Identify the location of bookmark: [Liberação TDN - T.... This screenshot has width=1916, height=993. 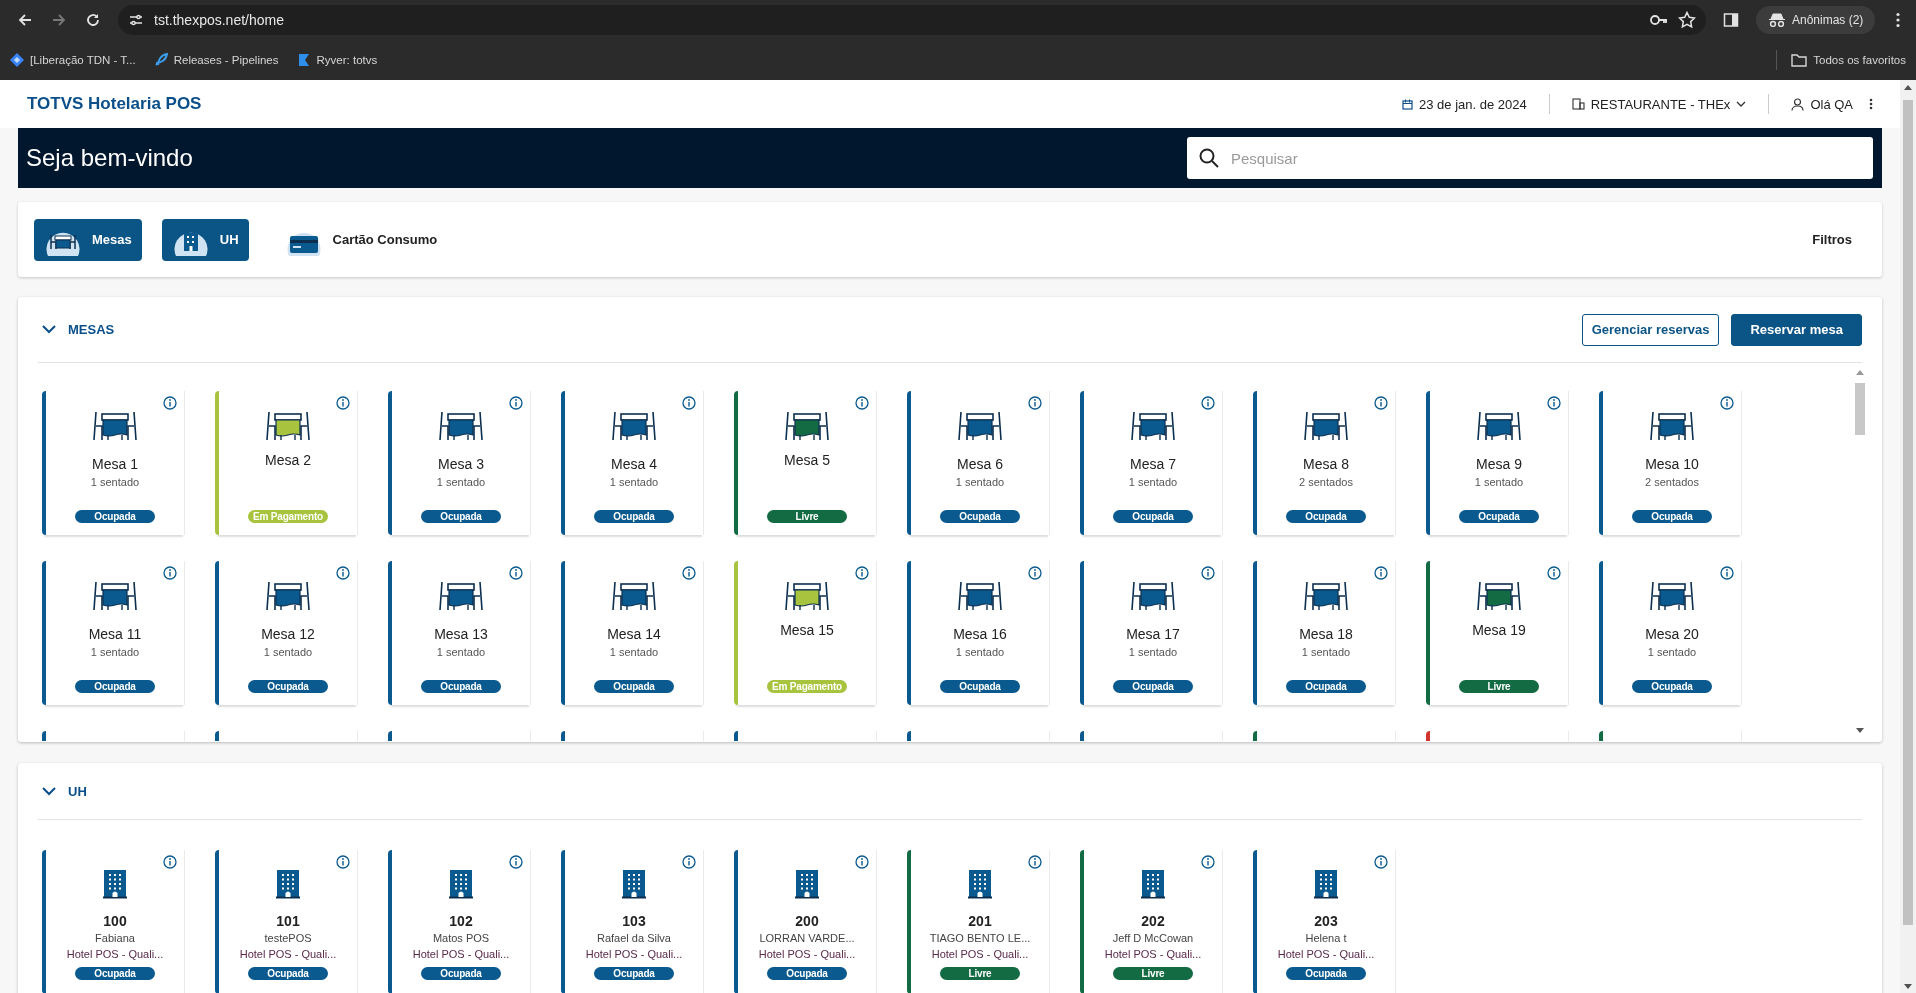
(73, 60).